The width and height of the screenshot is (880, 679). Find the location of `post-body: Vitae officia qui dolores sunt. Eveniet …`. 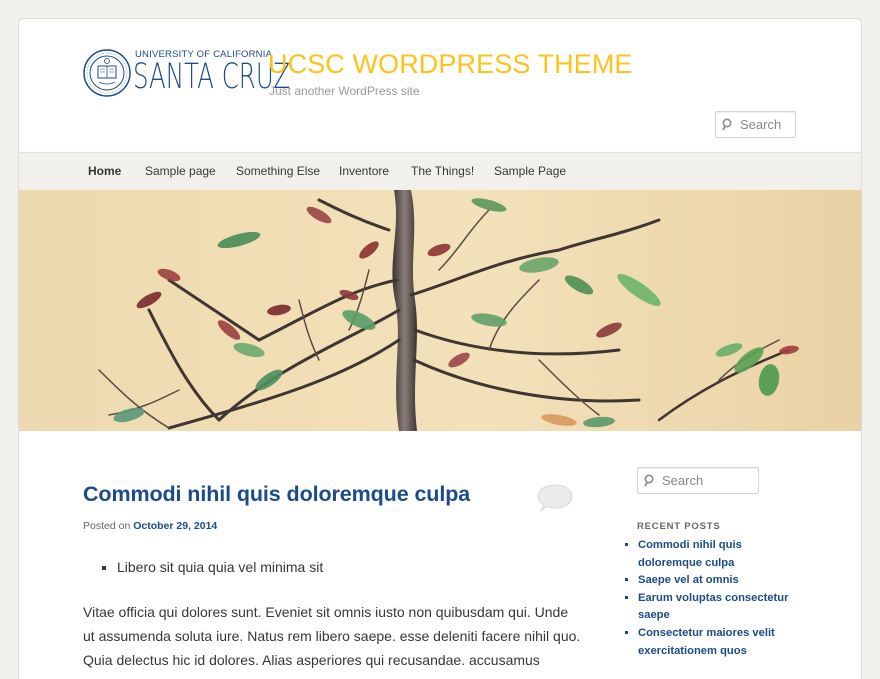

post-body: Vitae officia qui dolores sunt. Eveniet … is located at coordinates (333, 636).